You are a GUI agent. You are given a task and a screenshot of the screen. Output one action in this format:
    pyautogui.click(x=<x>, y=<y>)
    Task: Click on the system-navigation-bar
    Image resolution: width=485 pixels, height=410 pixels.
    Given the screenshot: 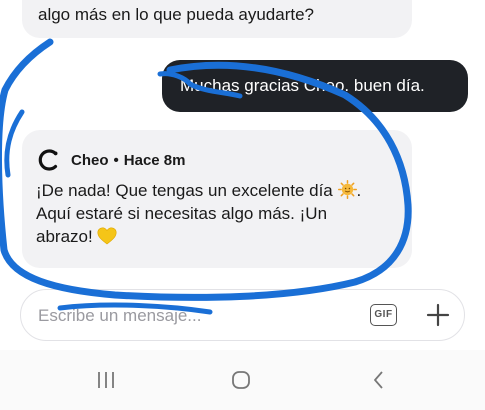 What is the action you would take?
    pyautogui.click(x=242, y=380)
    